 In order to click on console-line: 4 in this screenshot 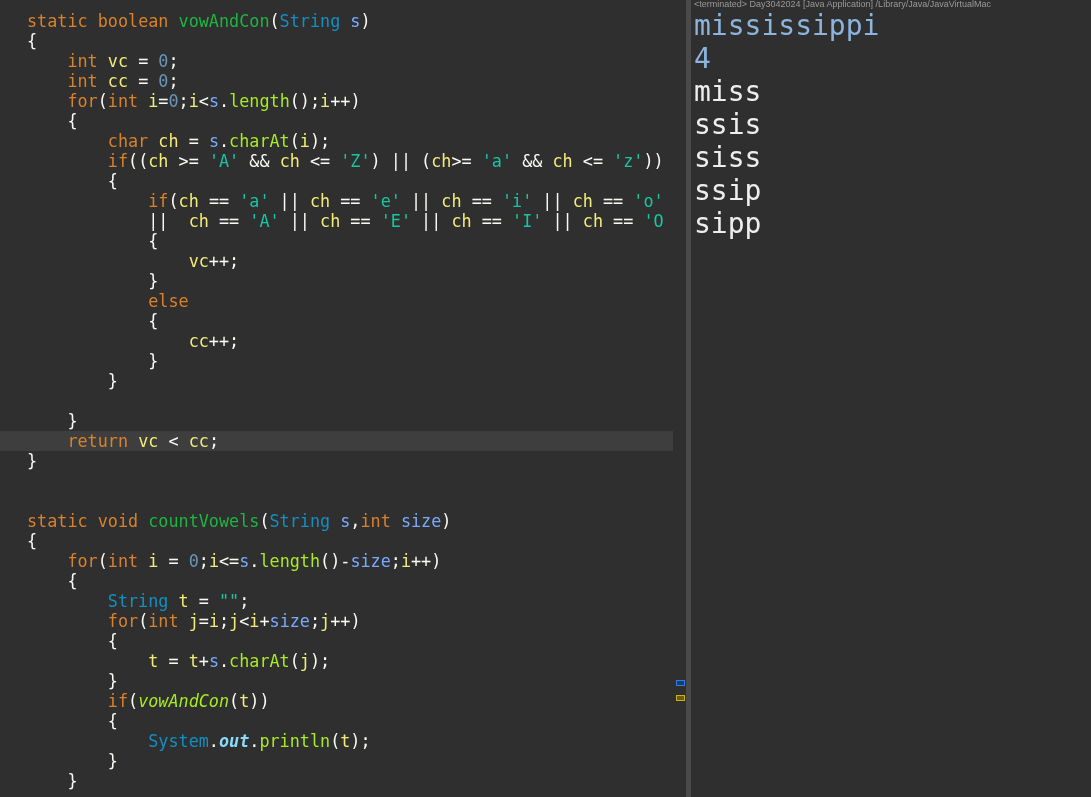, I will do `click(703, 58)`.